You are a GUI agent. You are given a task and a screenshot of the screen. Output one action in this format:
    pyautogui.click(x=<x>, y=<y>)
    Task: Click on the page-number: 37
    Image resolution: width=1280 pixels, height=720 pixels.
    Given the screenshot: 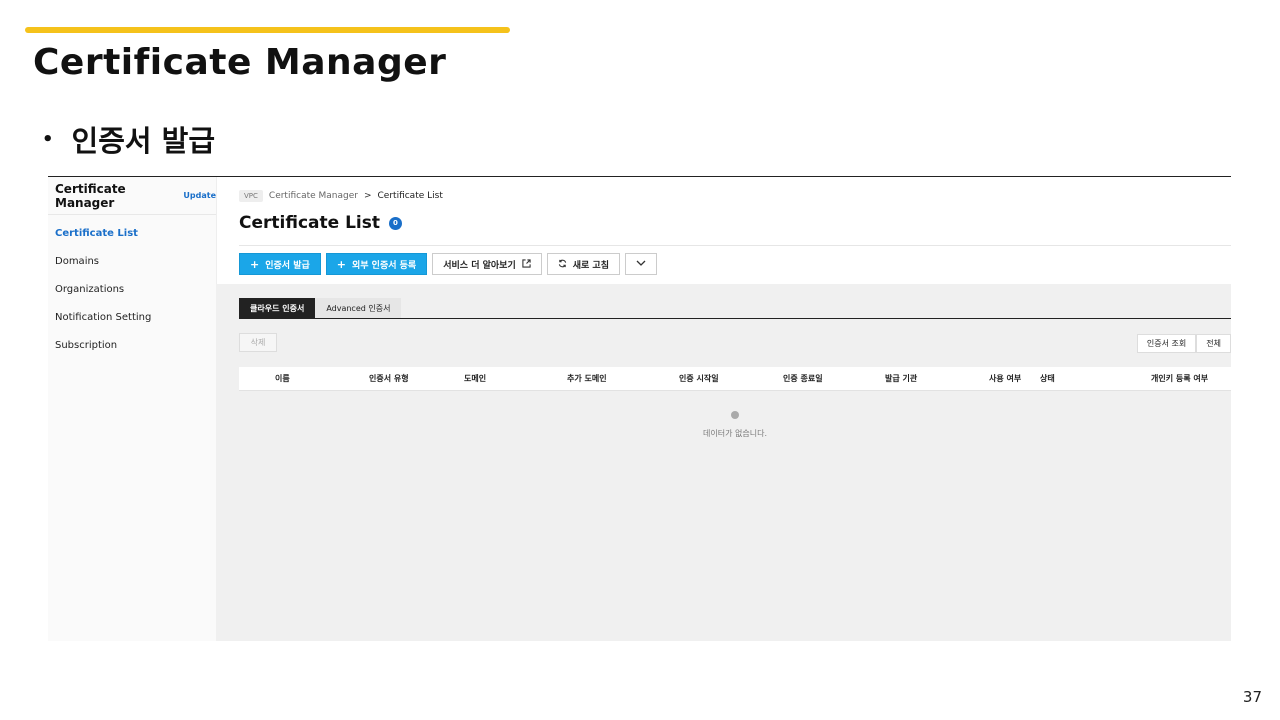 What is the action you would take?
    pyautogui.click(x=1252, y=697)
    